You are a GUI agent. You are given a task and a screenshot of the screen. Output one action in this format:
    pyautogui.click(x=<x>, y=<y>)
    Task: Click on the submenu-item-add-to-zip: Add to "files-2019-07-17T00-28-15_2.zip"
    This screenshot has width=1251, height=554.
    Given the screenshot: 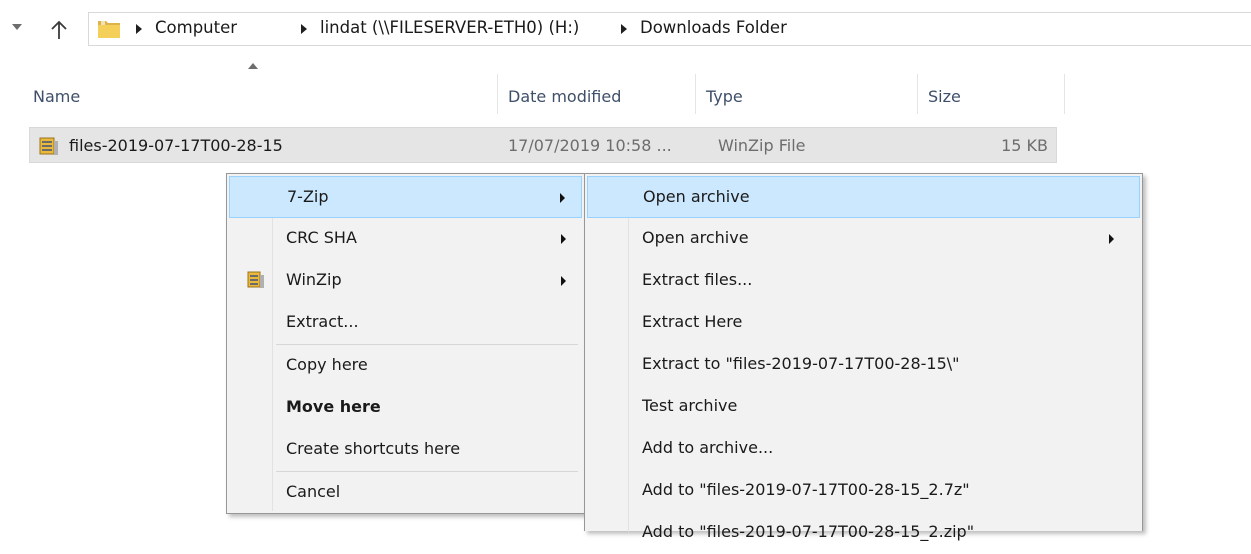 What is the action you would take?
    pyautogui.click(x=863, y=533)
    